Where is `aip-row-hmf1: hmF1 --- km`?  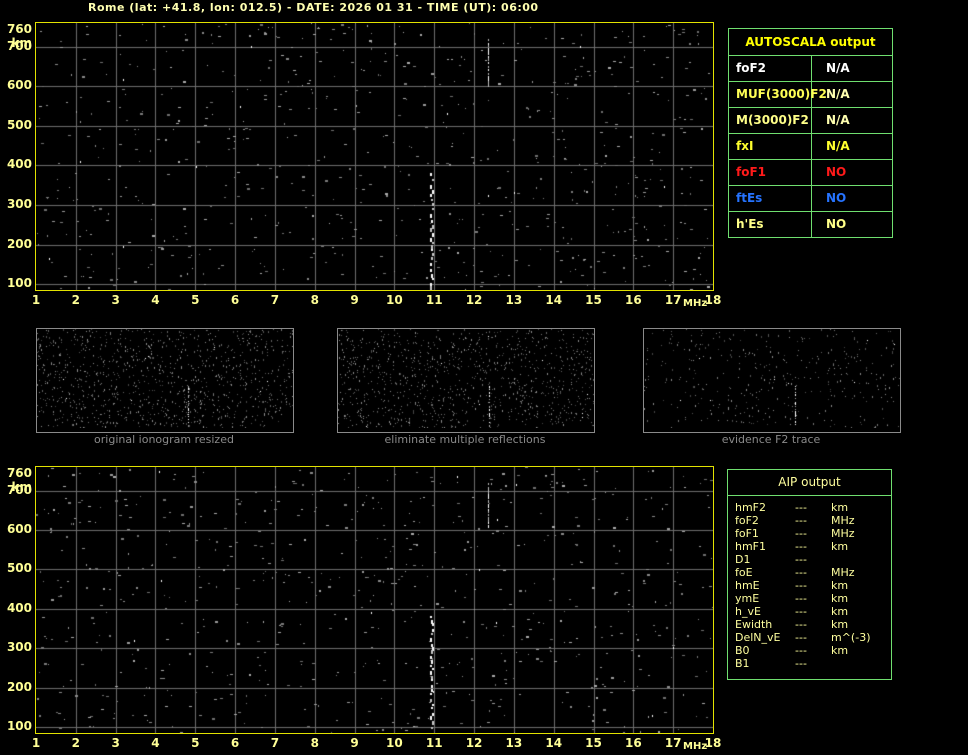 aip-row-hmf1: hmF1 --- km is located at coordinates (809, 546).